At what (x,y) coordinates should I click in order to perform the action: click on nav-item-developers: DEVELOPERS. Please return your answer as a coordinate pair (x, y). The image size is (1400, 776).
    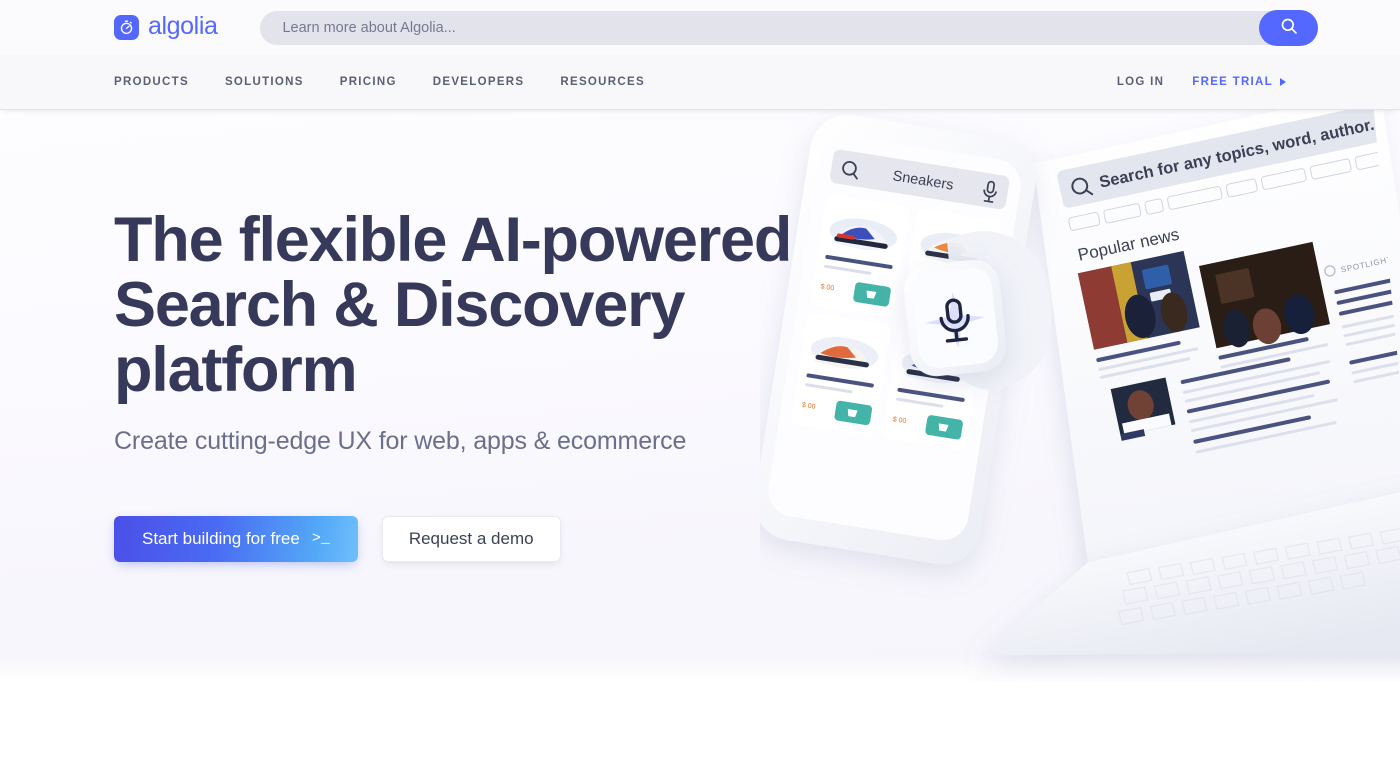
    Looking at the image, I should click on (479, 82).